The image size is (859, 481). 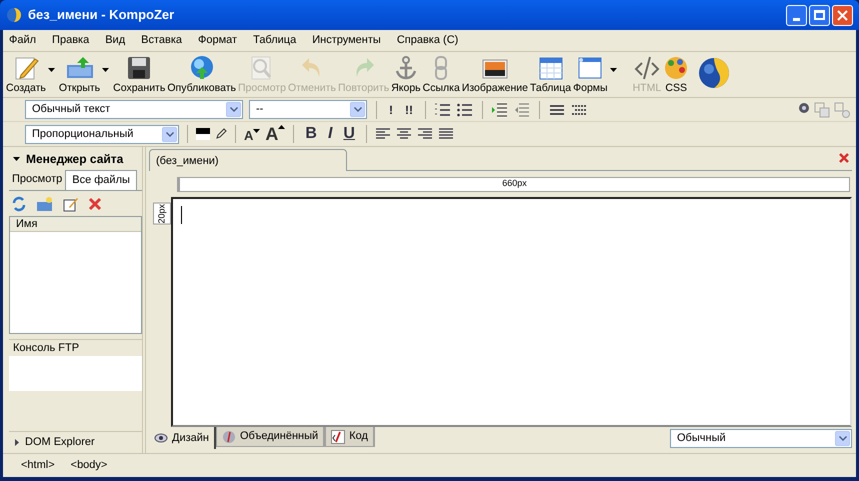 I want to click on paragraph-format-select: Обычный текст, so click(x=134, y=109).